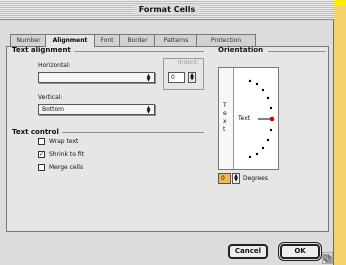  Describe the element at coordinates (224, 129) in the screenshot. I see `vertical-letter: t` at that location.